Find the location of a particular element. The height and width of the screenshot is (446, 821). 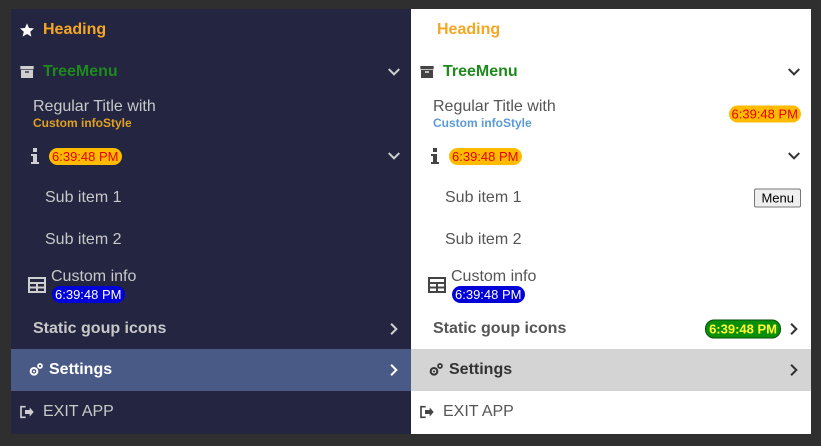

sub-item-1: Sub item 1 is located at coordinates (211, 198).